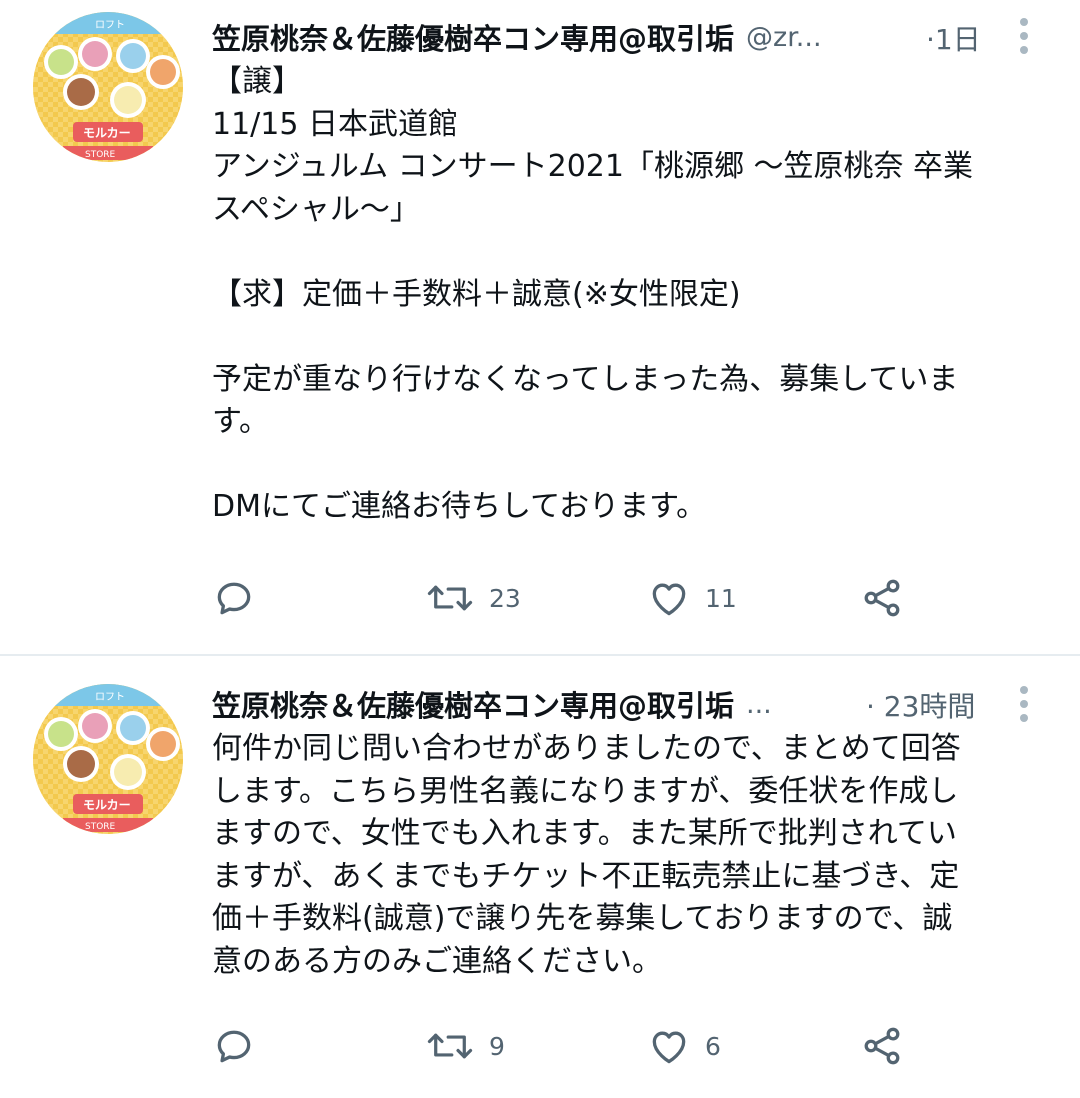 The width and height of the screenshot is (1080, 1098). Describe the element at coordinates (335, 124) in the screenshot. I see `tweet-text-line: 11/15 日本武道館` at that location.